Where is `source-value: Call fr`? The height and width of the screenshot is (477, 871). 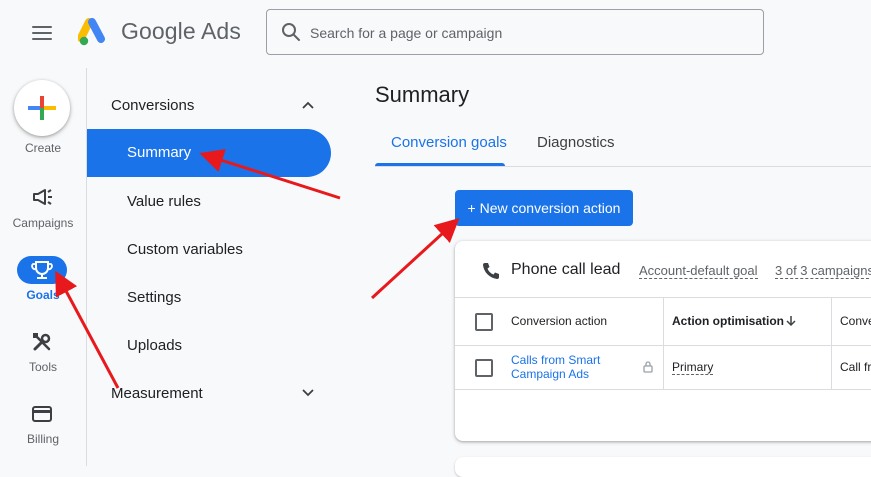
source-value: Call fr is located at coordinates (855, 367).